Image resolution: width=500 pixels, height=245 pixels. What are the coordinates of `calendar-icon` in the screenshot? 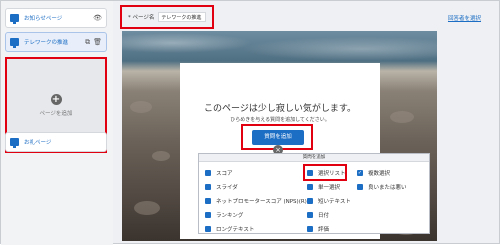 It's located at (310, 215).